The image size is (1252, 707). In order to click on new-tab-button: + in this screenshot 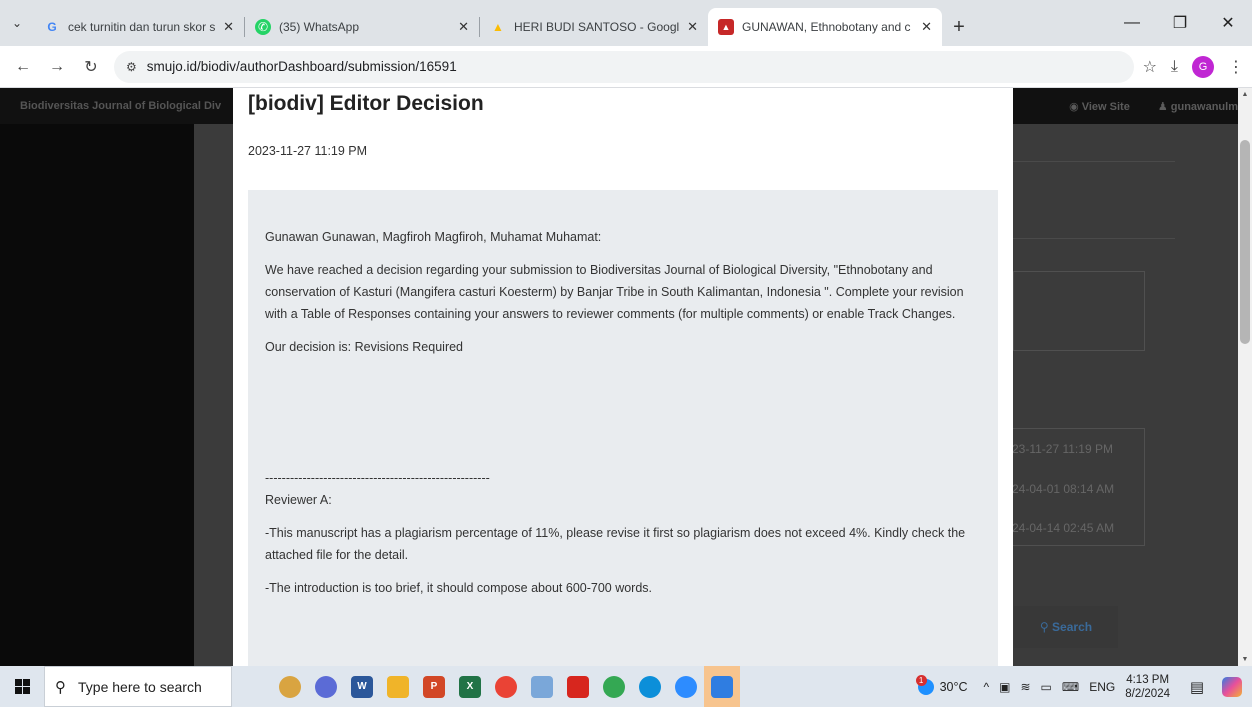, I will do `click(959, 27)`.